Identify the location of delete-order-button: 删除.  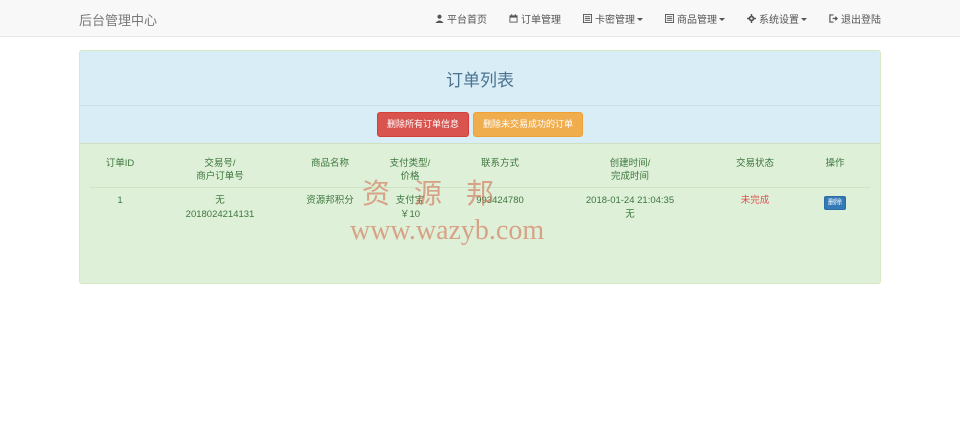
(835, 203).